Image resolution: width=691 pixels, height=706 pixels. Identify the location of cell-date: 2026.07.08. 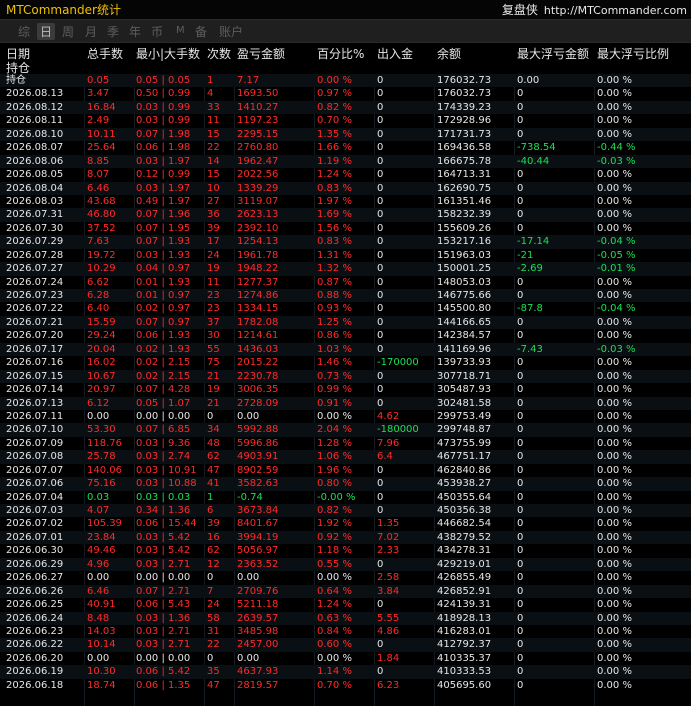
(35, 457).